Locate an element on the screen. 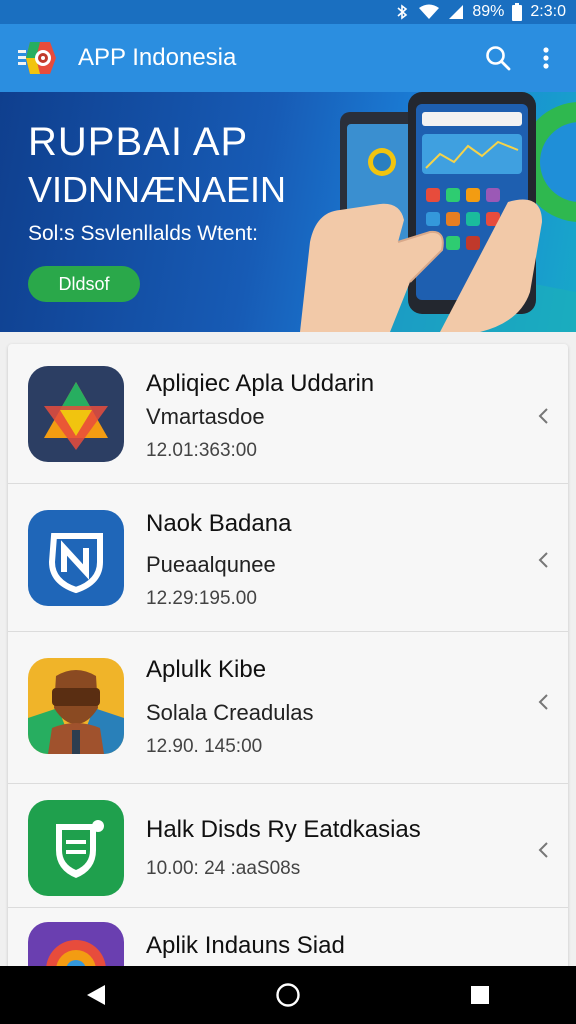 The height and width of the screenshot is (1024, 576). back-button is located at coordinates (96, 995).